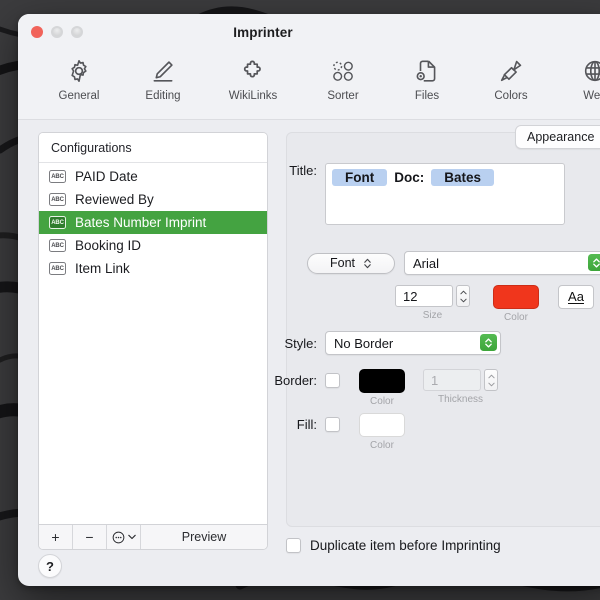  Describe the element at coordinates (409, 177) in the screenshot. I see `title-plain-text: Doc:` at that location.